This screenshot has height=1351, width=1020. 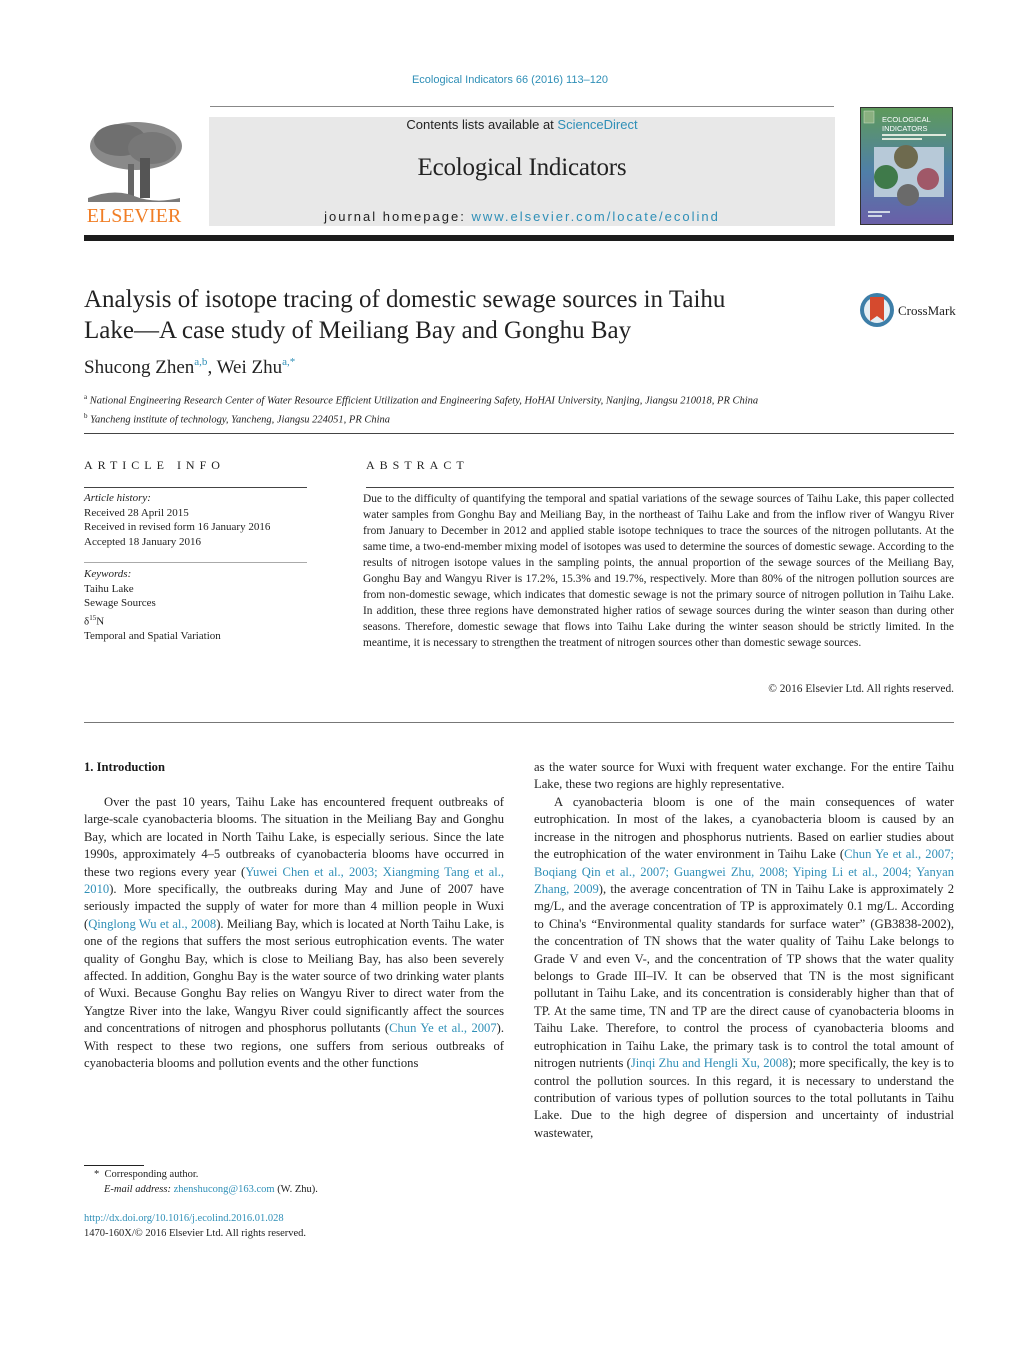 What do you see at coordinates (398, 216) in the screenshot?
I see `homepage-prefix: journal homepage:` at bounding box center [398, 216].